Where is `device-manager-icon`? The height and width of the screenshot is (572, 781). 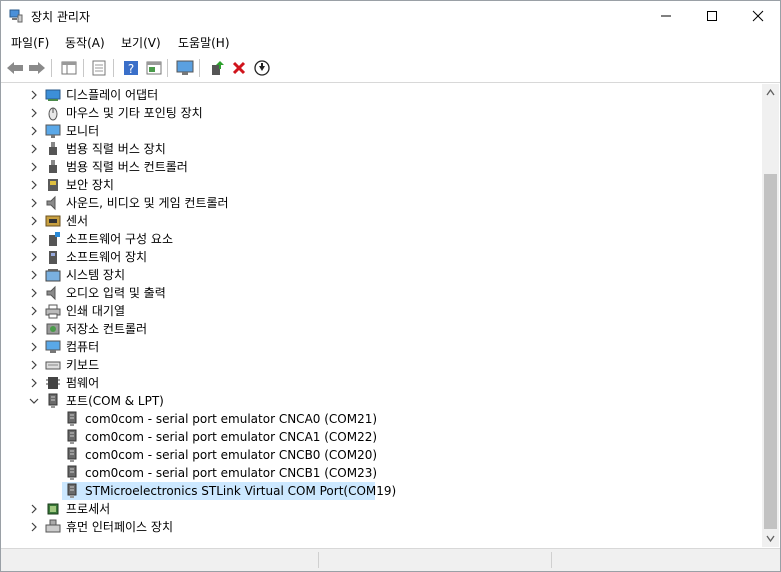 device-manager-icon is located at coordinates (16, 16).